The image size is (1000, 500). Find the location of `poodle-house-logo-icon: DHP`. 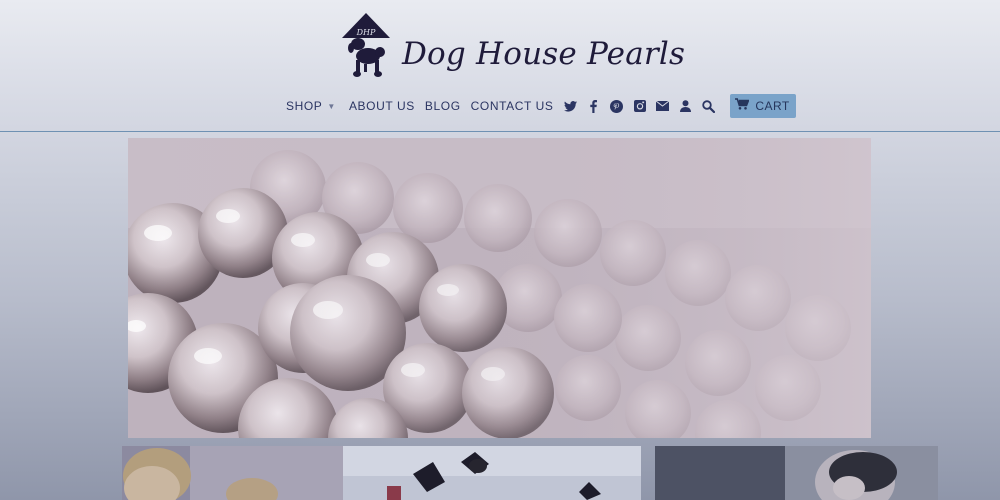

poodle-house-logo-icon: DHP is located at coordinates (366, 45).